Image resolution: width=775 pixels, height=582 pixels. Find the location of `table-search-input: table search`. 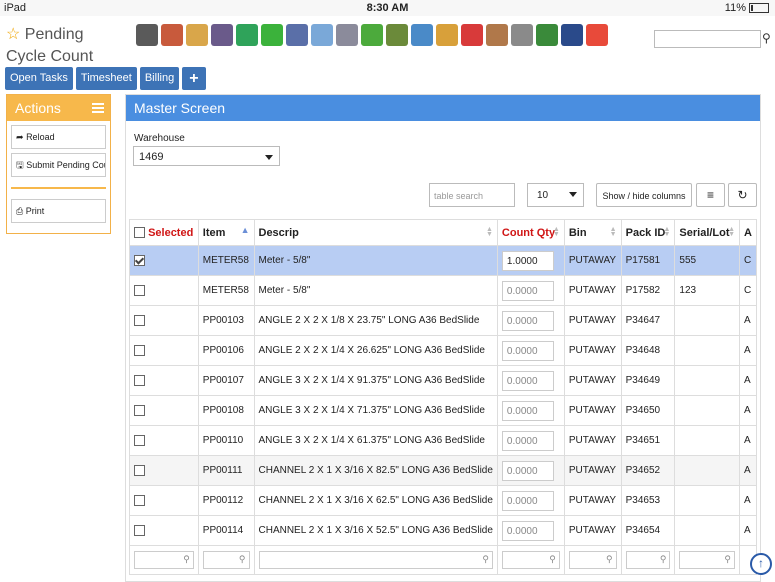

table-search-input: table search is located at coordinates (472, 195).